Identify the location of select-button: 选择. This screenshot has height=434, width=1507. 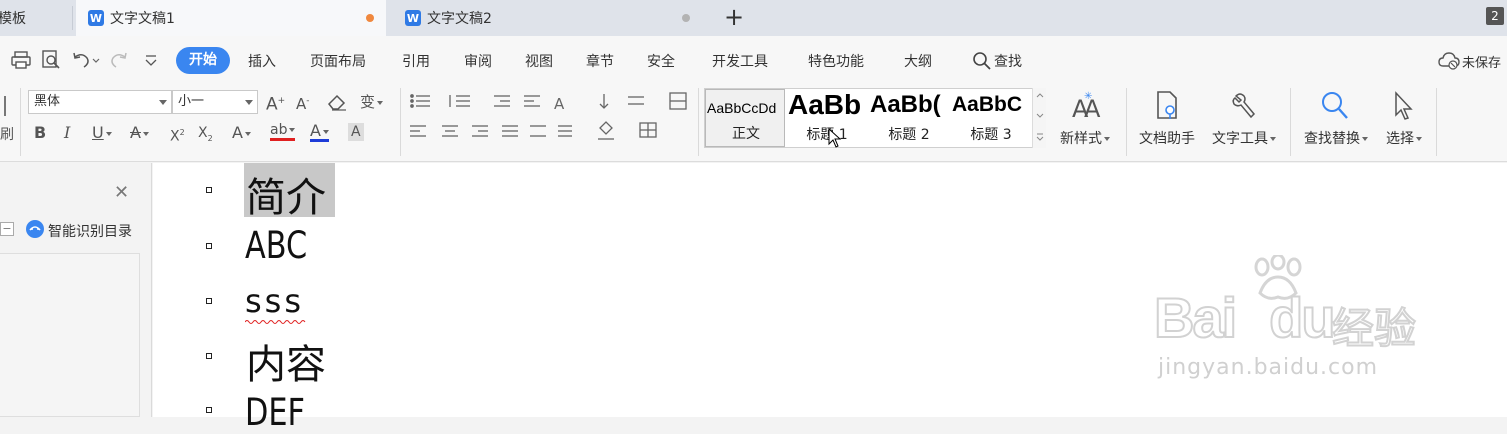
(1404, 118).